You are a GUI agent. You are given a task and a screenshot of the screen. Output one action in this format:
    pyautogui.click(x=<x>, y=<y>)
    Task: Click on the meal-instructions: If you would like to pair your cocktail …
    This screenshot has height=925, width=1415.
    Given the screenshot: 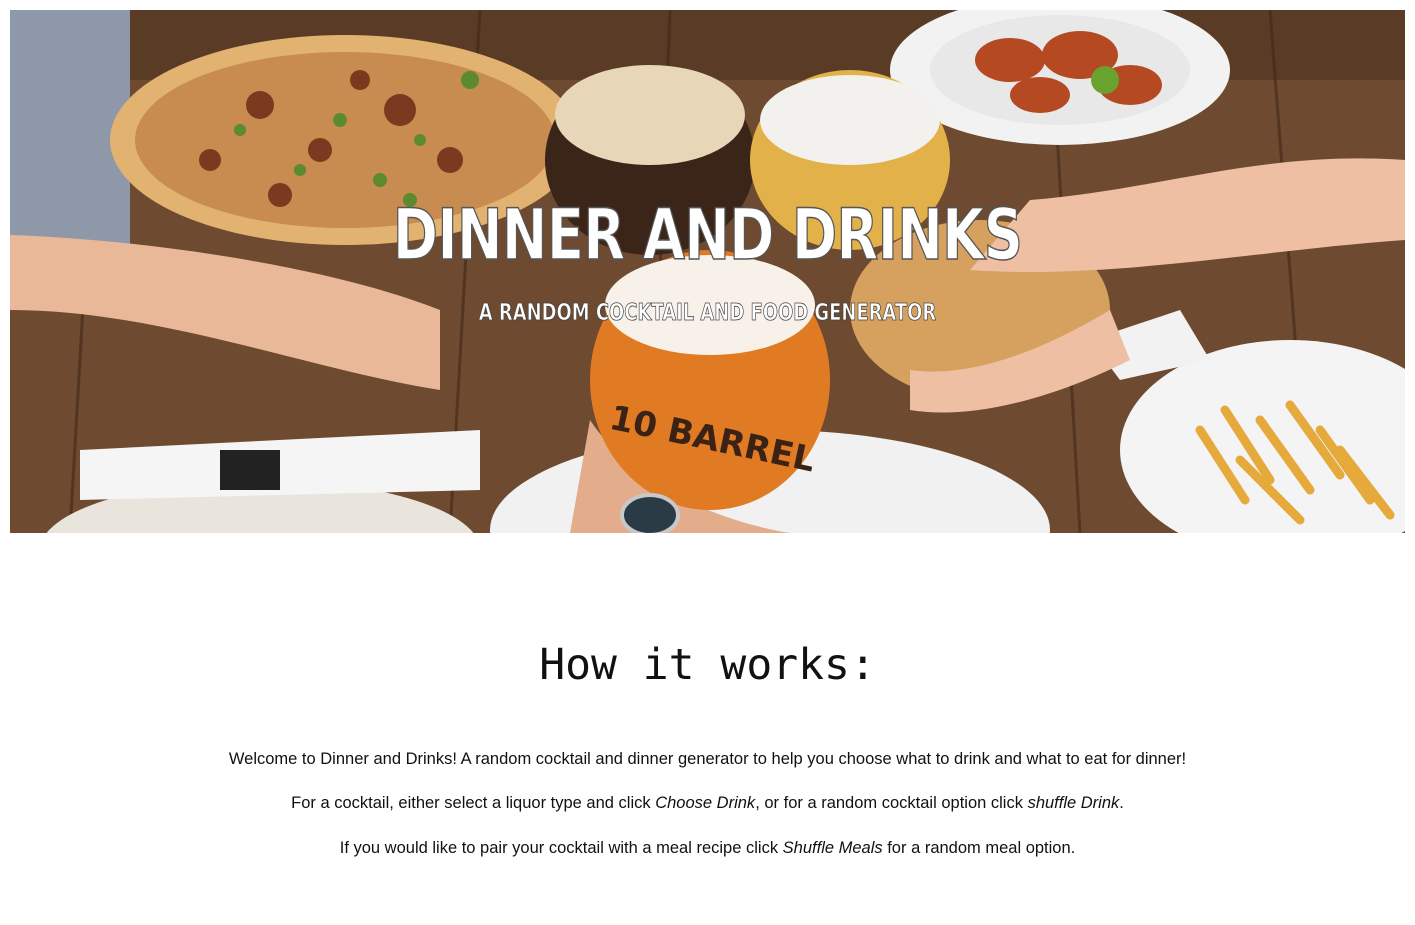 What is the action you would take?
    pyautogui.click(x=707, y=849)
    